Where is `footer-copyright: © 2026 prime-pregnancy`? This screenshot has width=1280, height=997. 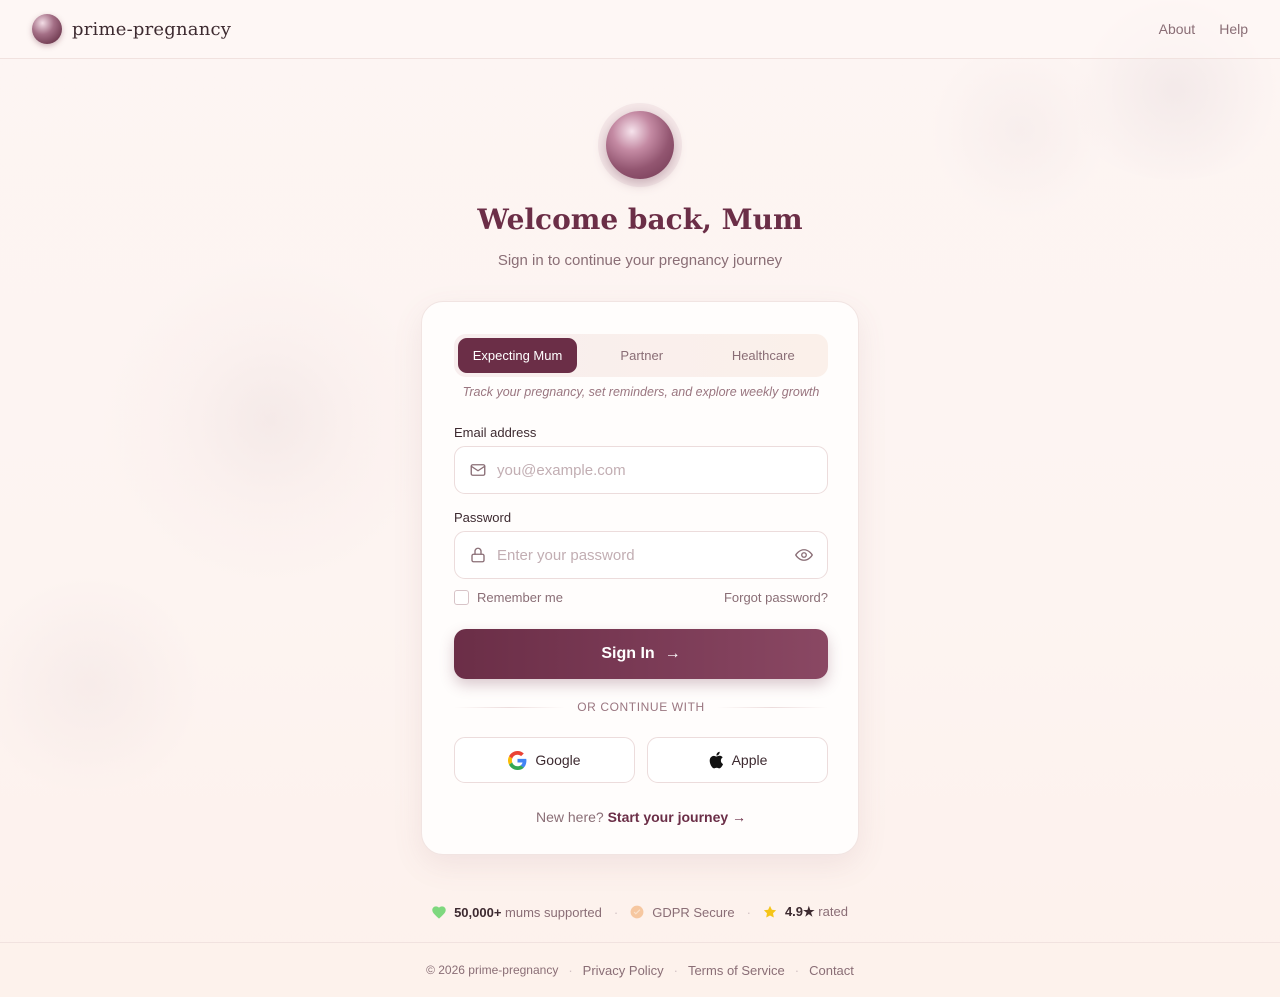
footer-copyright: © 2026 prime-pregnancy is located at coordinates (492, 970).